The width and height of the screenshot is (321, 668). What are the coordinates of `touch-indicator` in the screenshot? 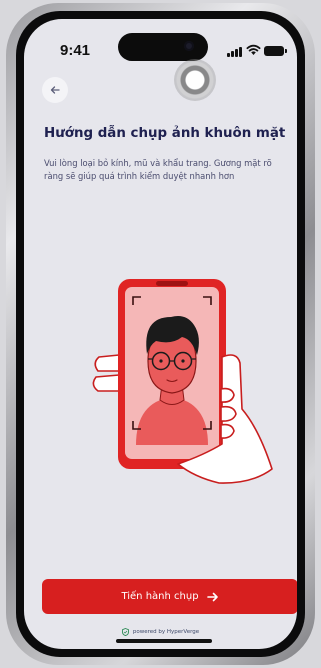 It's located at (195, 80).